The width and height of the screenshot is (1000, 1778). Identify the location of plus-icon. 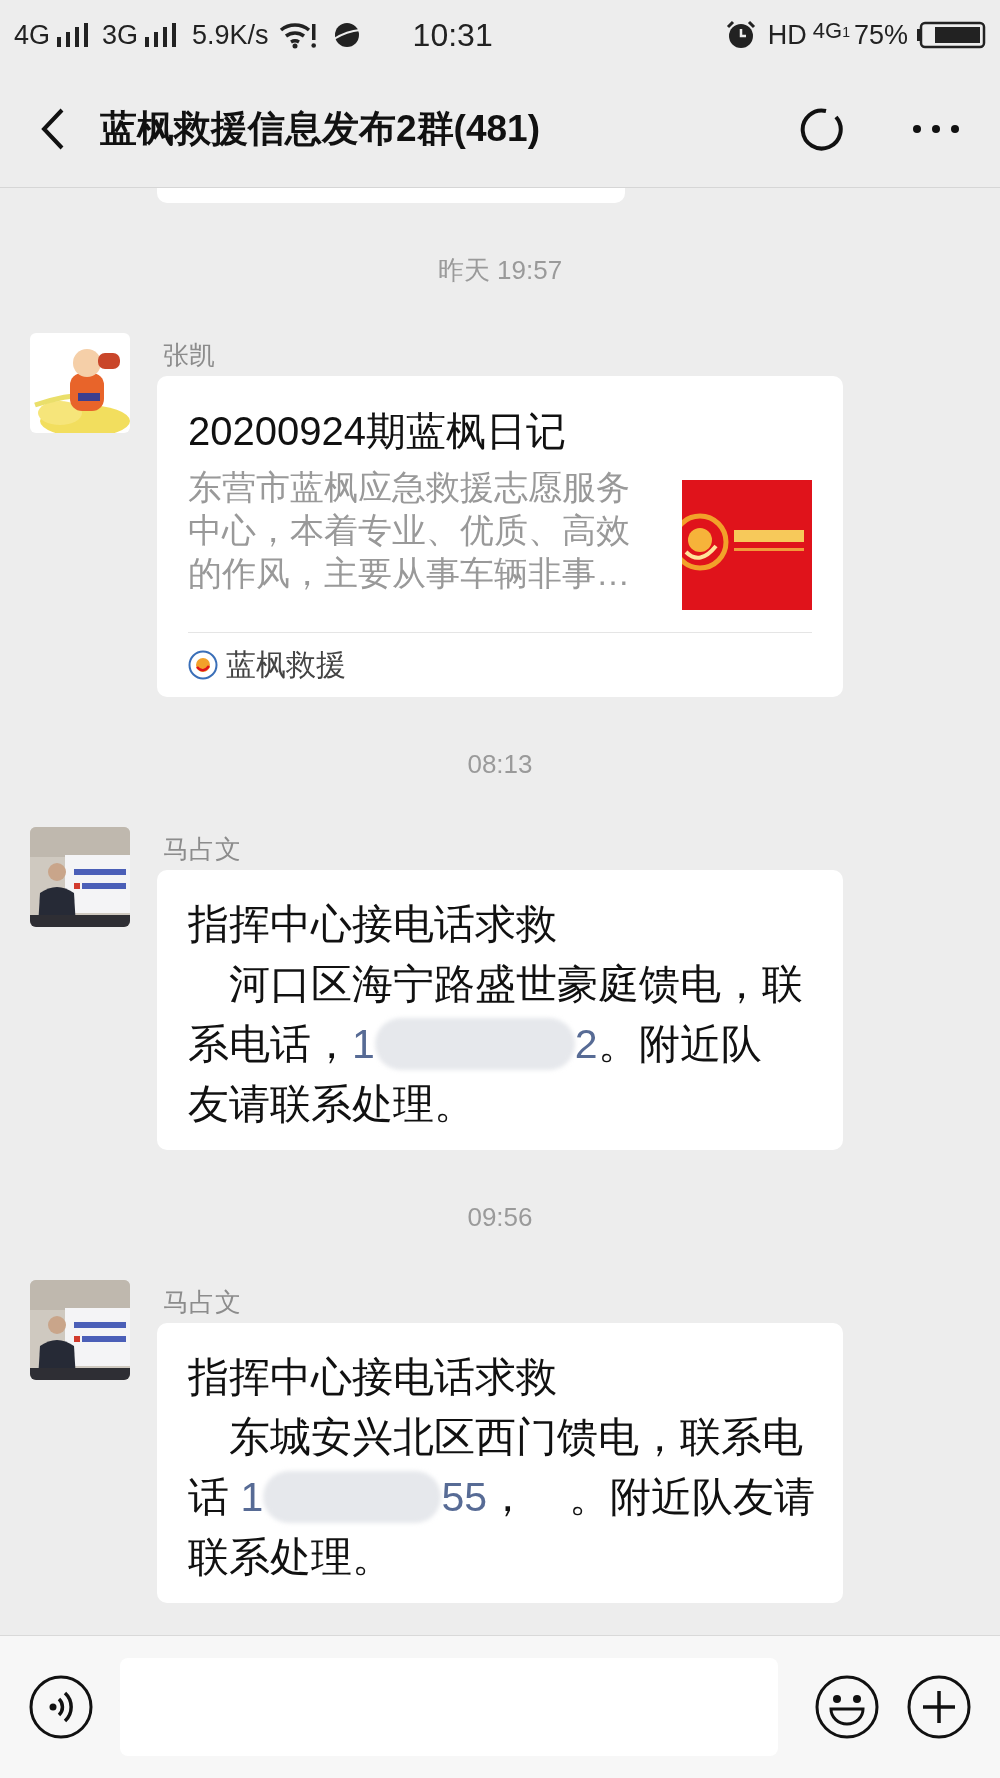
(939, 1707).